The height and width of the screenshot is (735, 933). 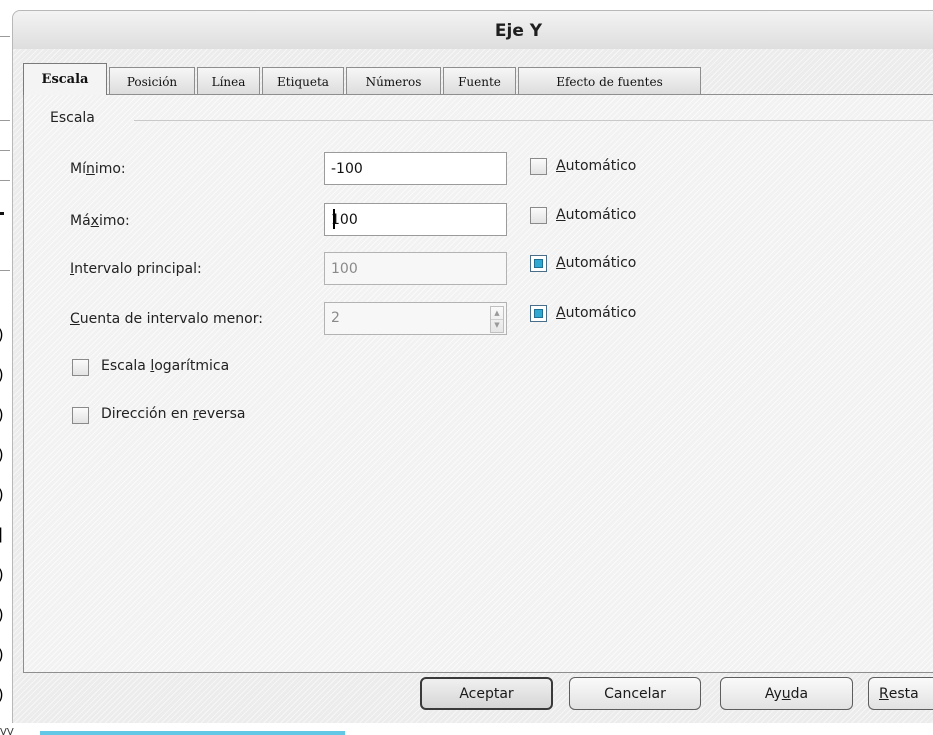 What do you see at coordinates (596, 166) in the screenshot?
I see `minimum-auto-label: Automático` at bounding box center [596, 166].